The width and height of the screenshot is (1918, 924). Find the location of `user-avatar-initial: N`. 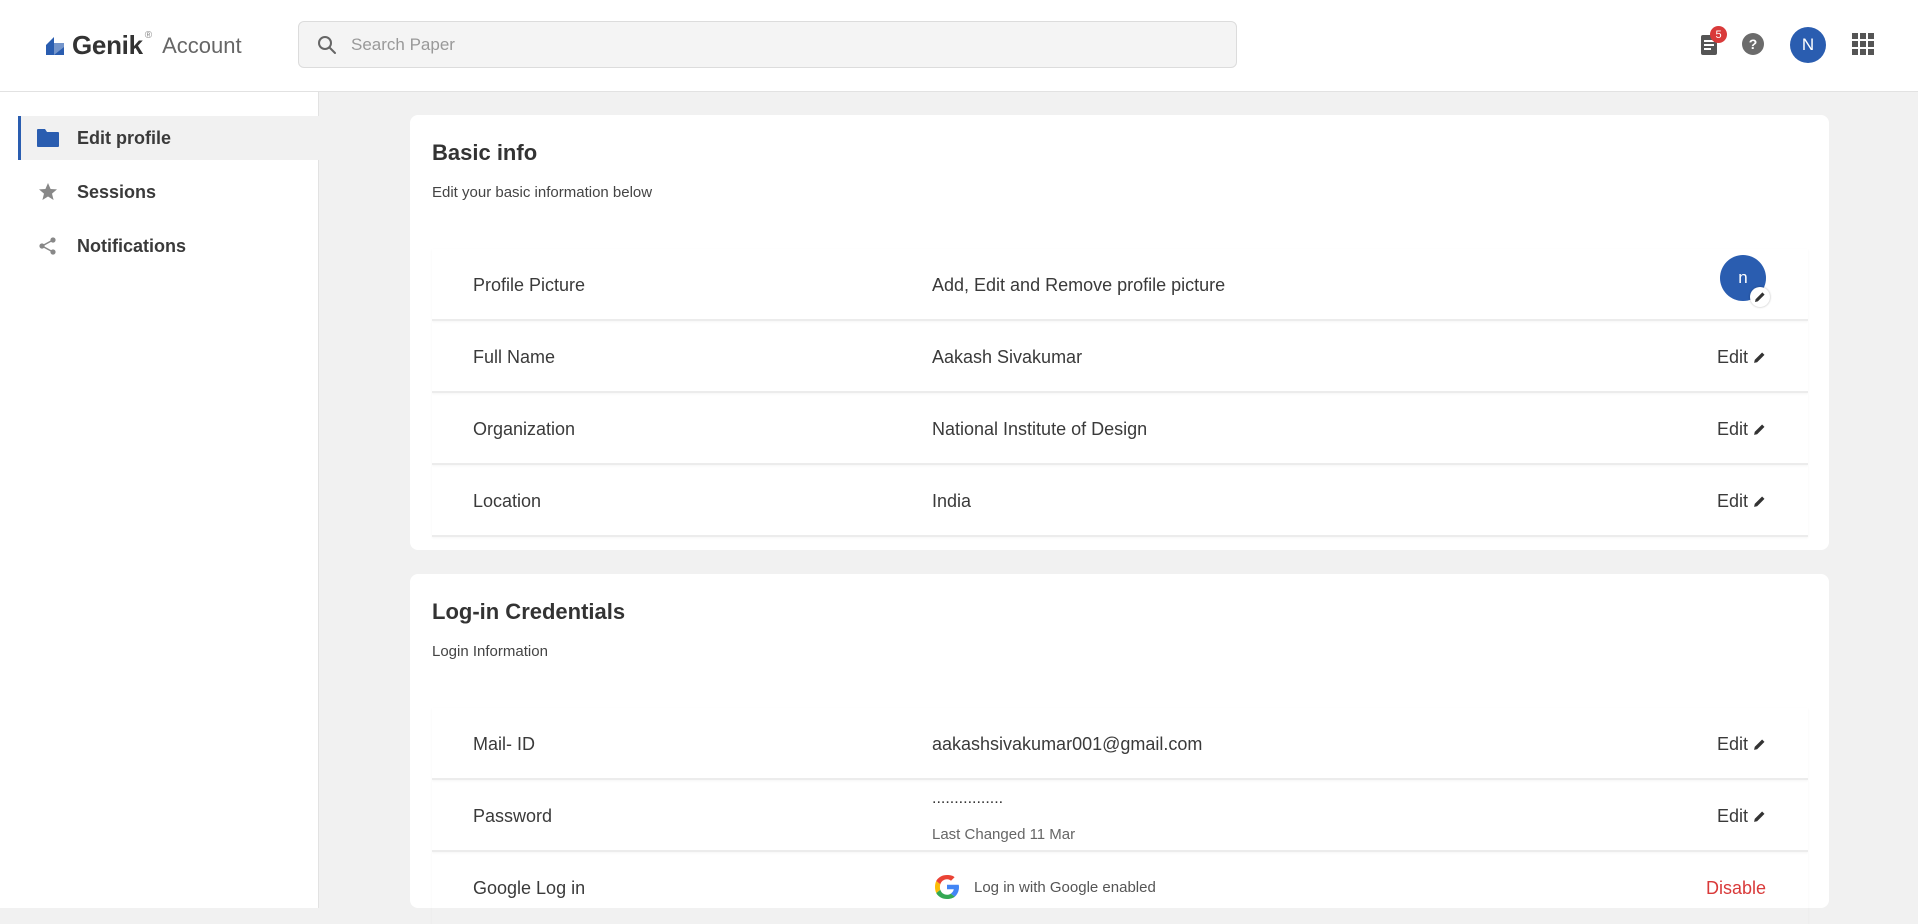

user-avatar-initial: N is located at coordinates (1808, 44).